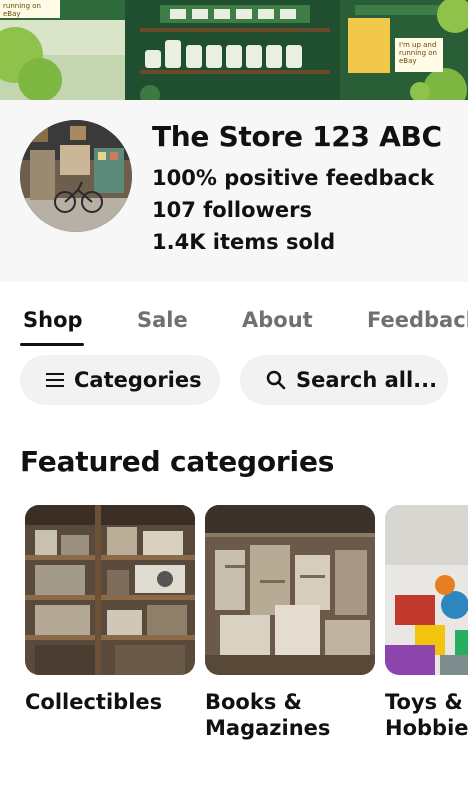  Describe the element at coordinates (426, 590) in the screenshot. I see `toys-hobbies-image` at that location.